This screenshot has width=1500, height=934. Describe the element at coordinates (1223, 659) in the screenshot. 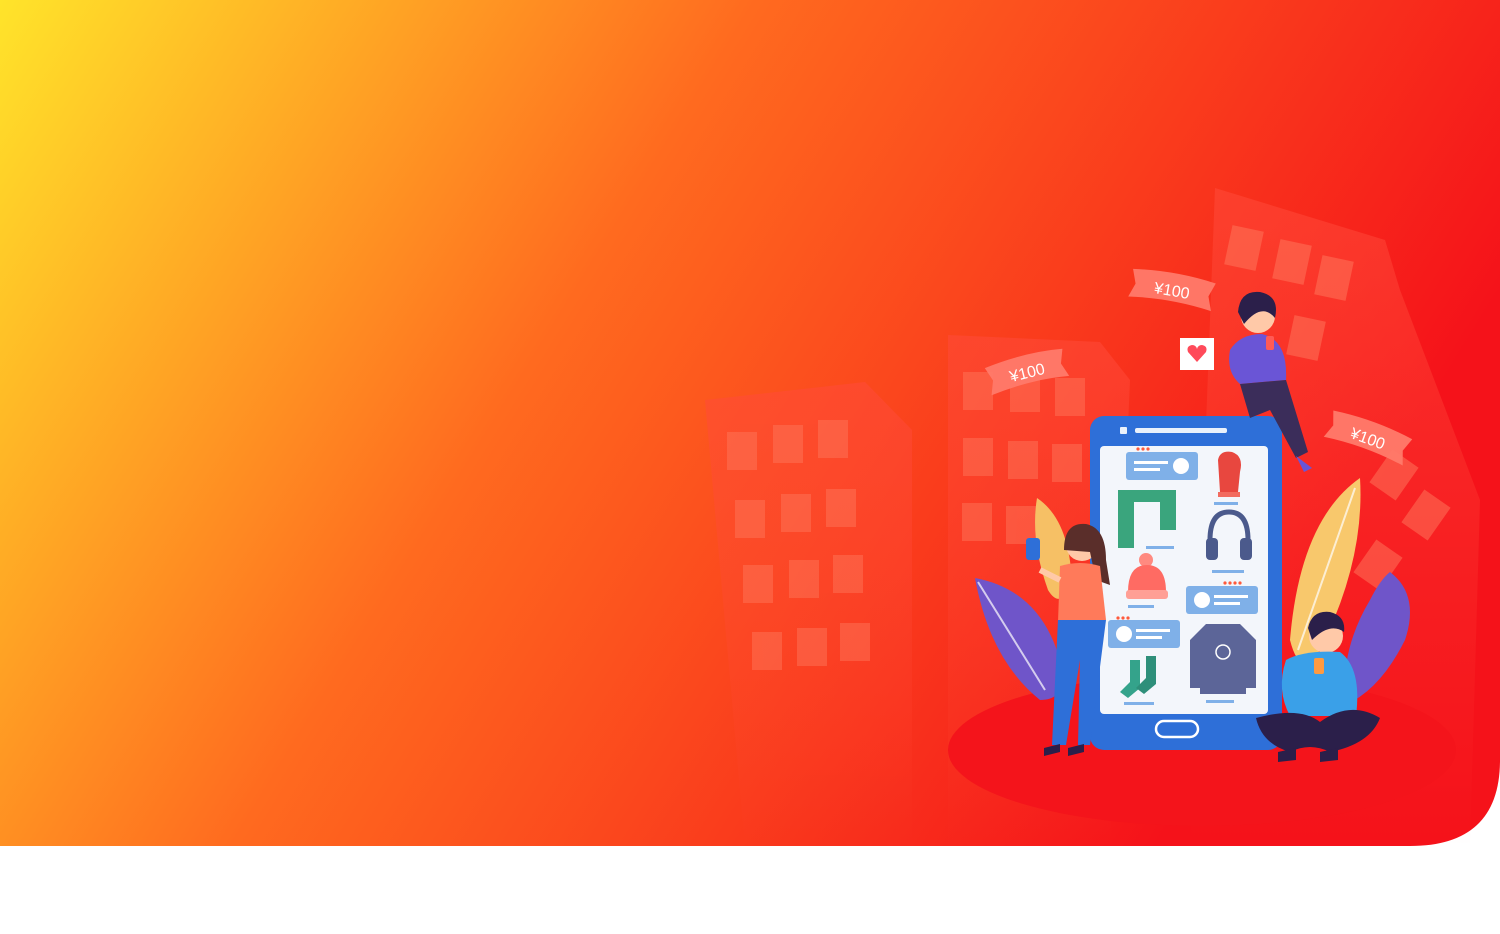

I see `sweater-icon` at that location.